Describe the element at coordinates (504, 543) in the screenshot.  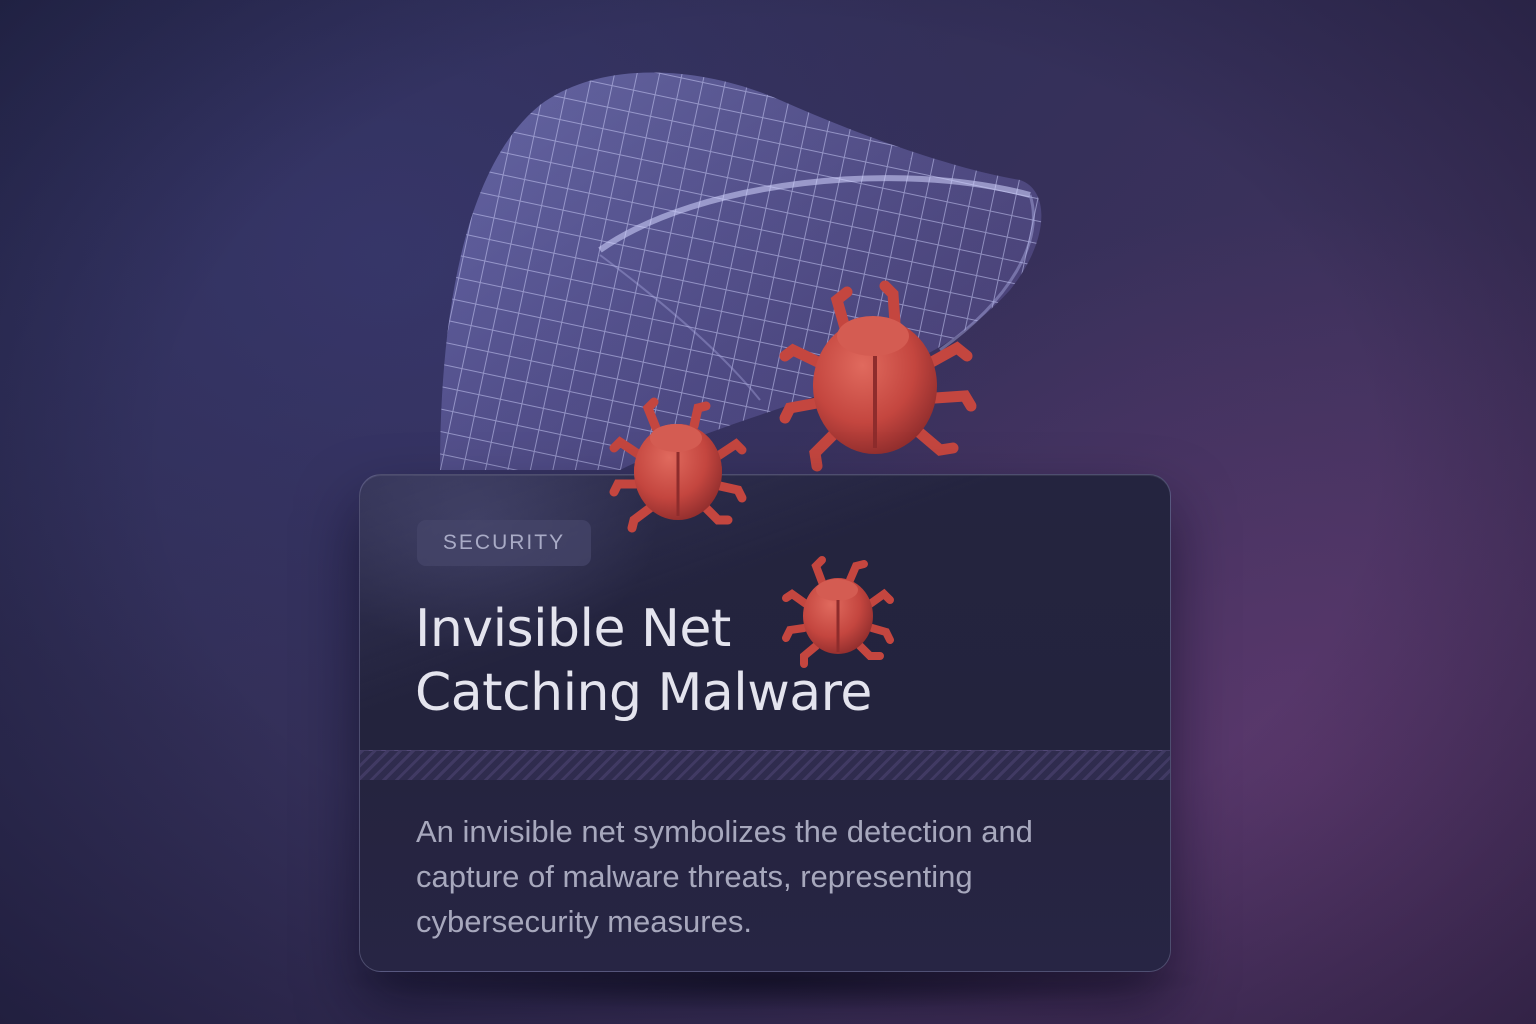
I see `category-tag: SECURITY` at that location.